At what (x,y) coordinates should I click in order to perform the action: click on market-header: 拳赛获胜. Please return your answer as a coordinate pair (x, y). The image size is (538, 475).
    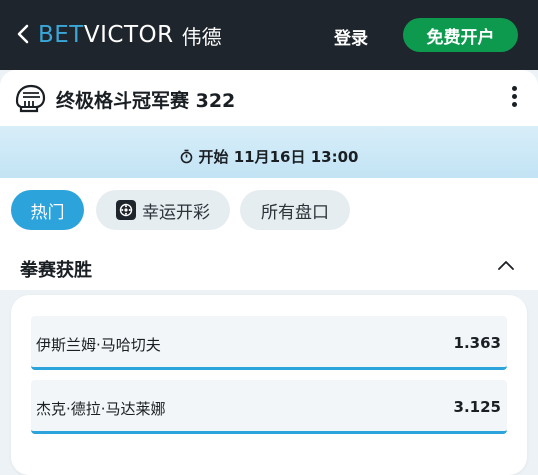
    Looking at the image, I should click on (269, 267).